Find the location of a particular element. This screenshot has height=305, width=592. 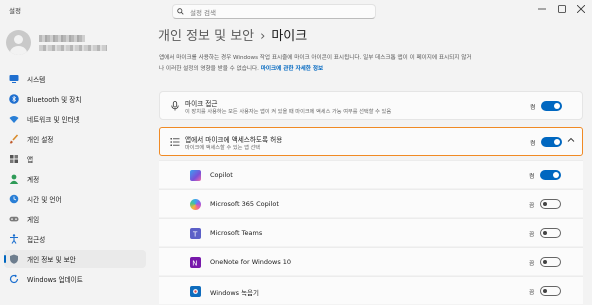

globe-clock-icon is located at coordinates (14, 199).